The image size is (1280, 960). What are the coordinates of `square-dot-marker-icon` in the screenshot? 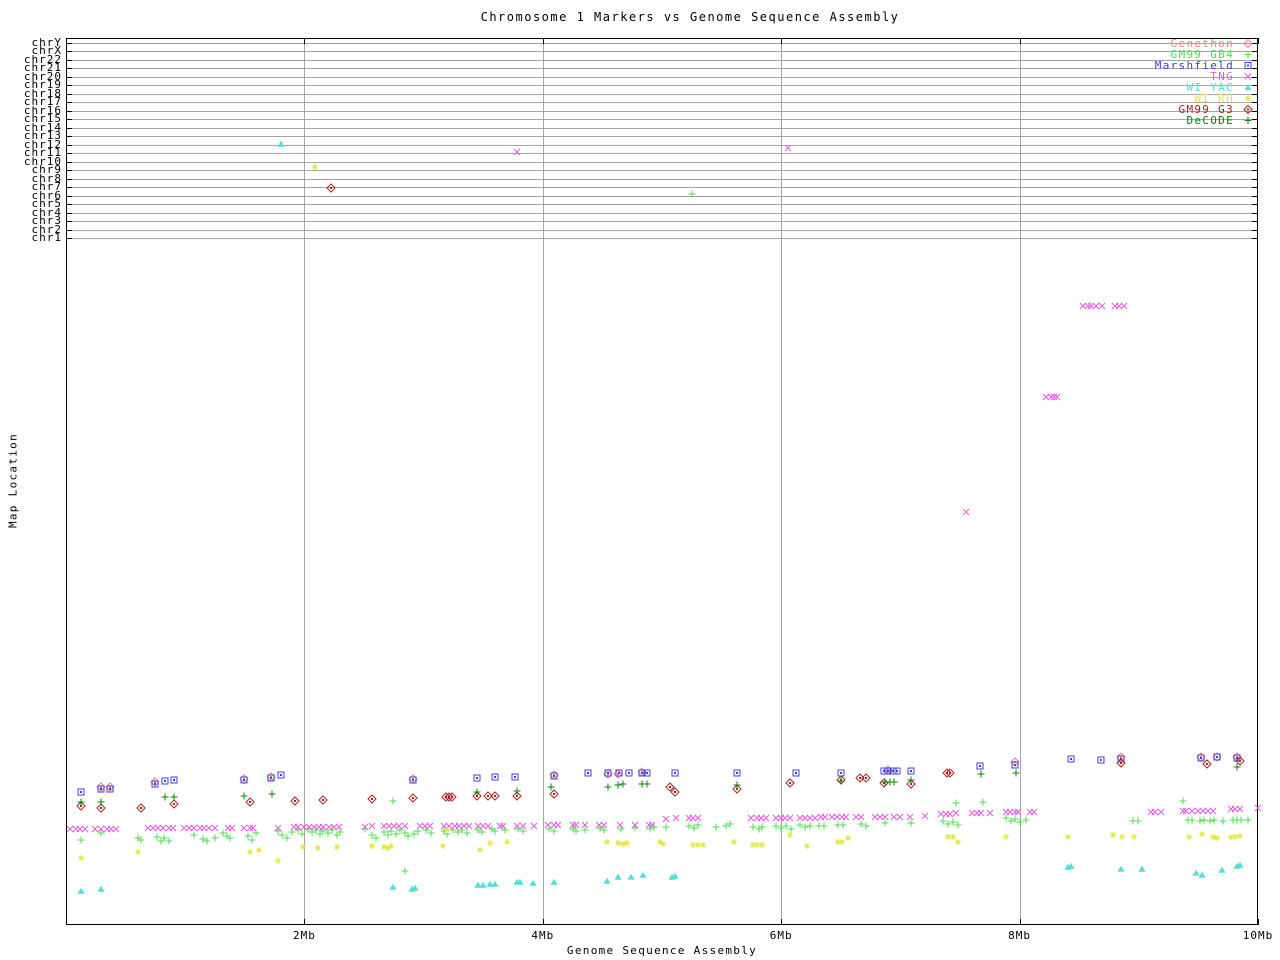 It's located at (1248, 65).